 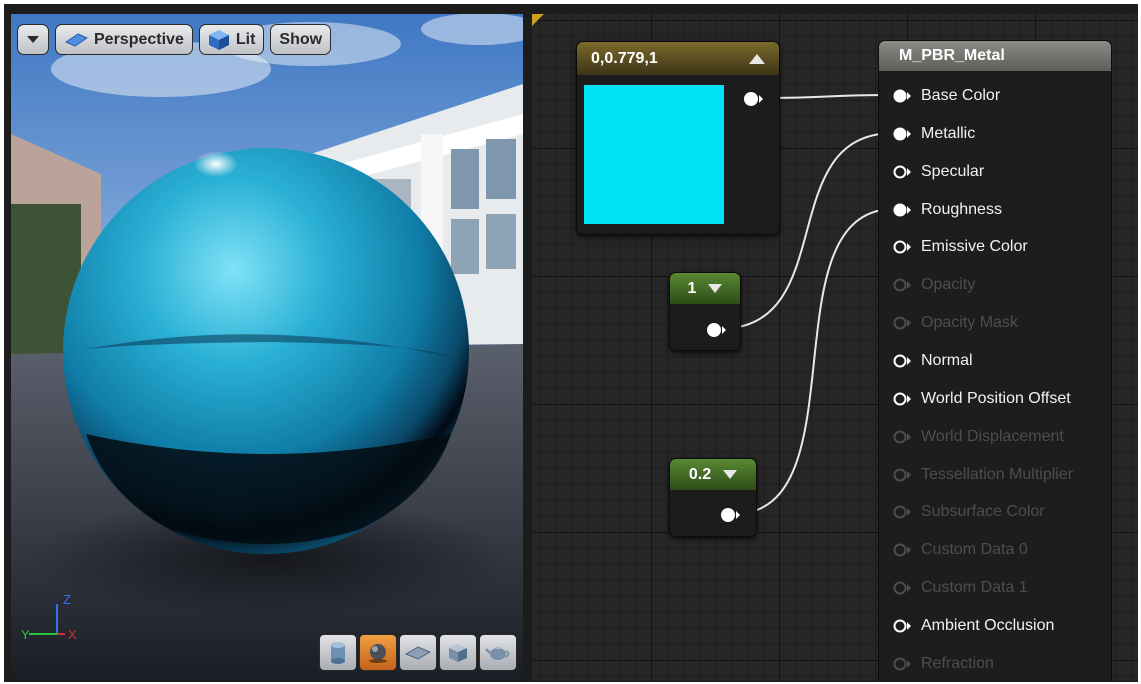 I want to click on viewport-options-button, so click(x=33, y=39).